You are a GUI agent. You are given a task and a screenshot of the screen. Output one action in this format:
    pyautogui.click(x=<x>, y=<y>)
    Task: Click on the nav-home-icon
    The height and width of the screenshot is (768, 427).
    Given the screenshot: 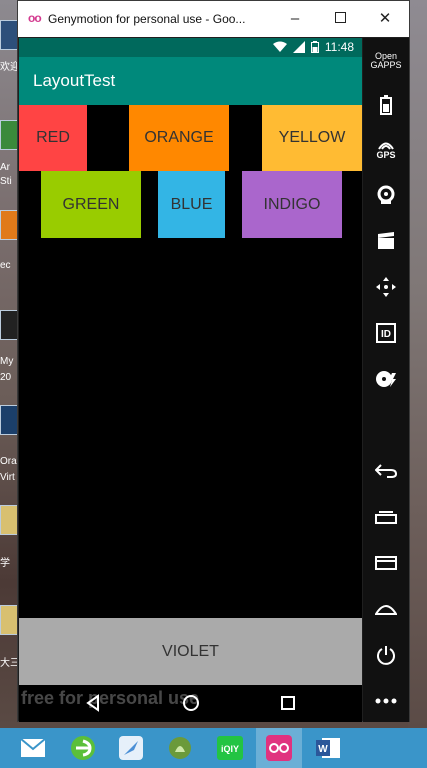 What is the action you would take?
    pyautogui.click(x=191, y=703)
    